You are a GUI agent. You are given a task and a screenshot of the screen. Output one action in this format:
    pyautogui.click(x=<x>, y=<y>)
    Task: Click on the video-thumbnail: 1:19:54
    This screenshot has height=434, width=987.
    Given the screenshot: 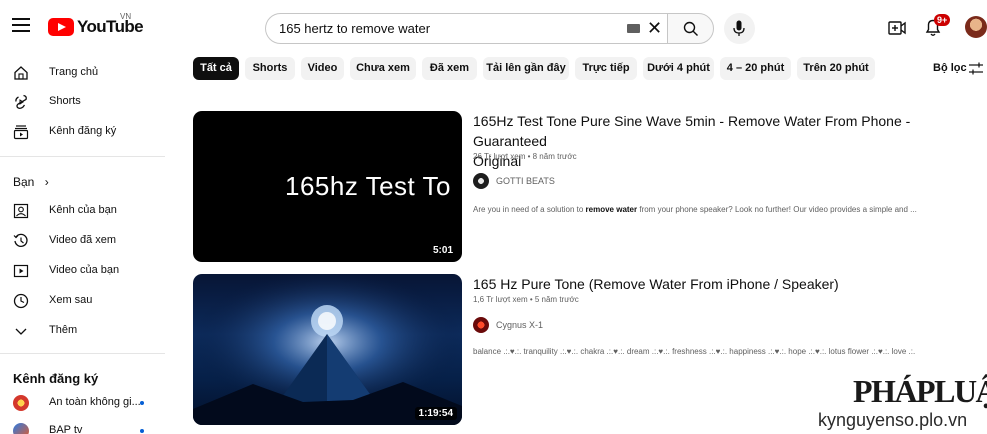 What is the action you would take?
    pyautogui.click(x=327, y=349)
    